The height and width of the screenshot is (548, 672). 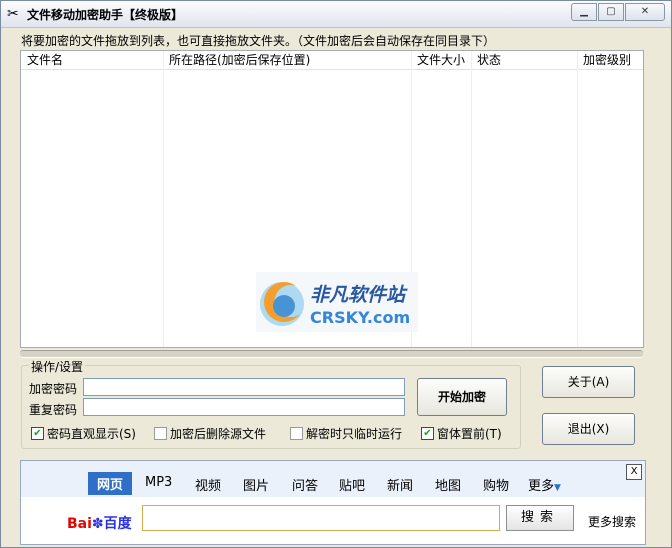 I want to click on checkbox-temp-run: 解密时只临时运行, so click(x=346, y=433).